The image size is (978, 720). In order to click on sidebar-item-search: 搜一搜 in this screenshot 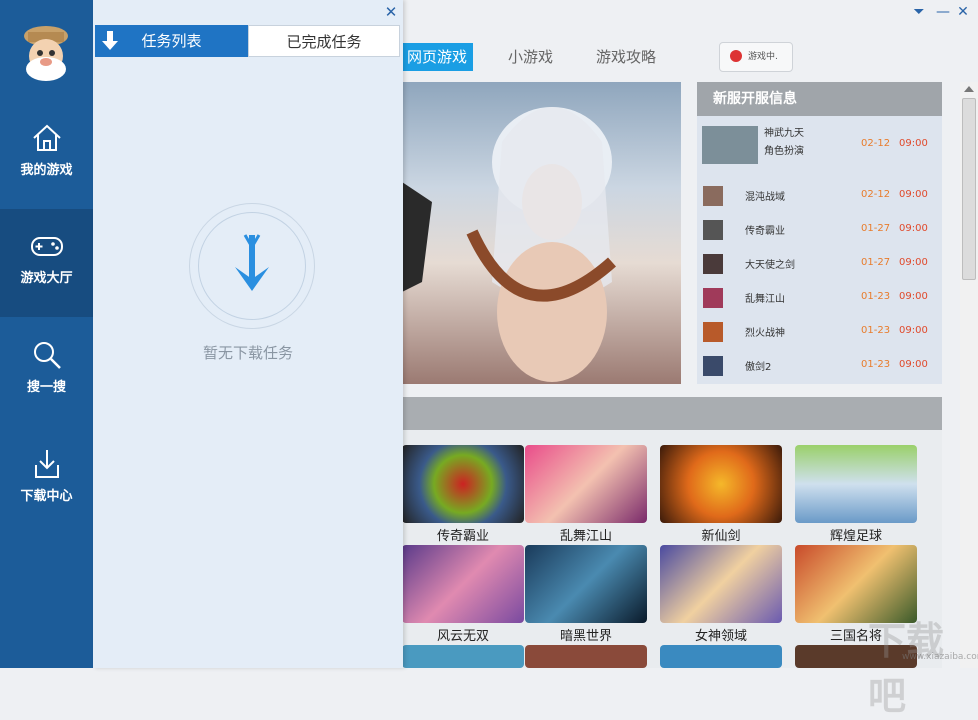, I will do `click(46, 372)`.